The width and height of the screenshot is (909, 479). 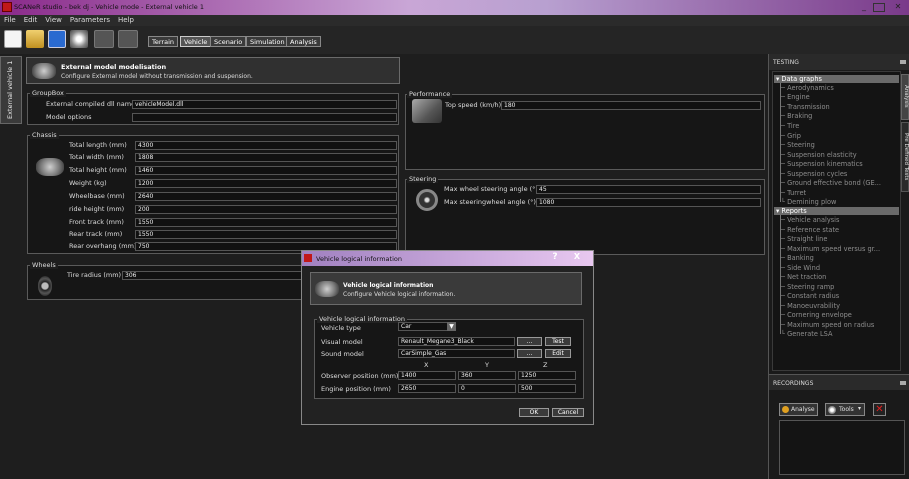 What do you see at coordinates (810, 296) in the screenshot?
I see `tree-item-constant-radius: ─ Constant radius` at bounding box center [810, 296].